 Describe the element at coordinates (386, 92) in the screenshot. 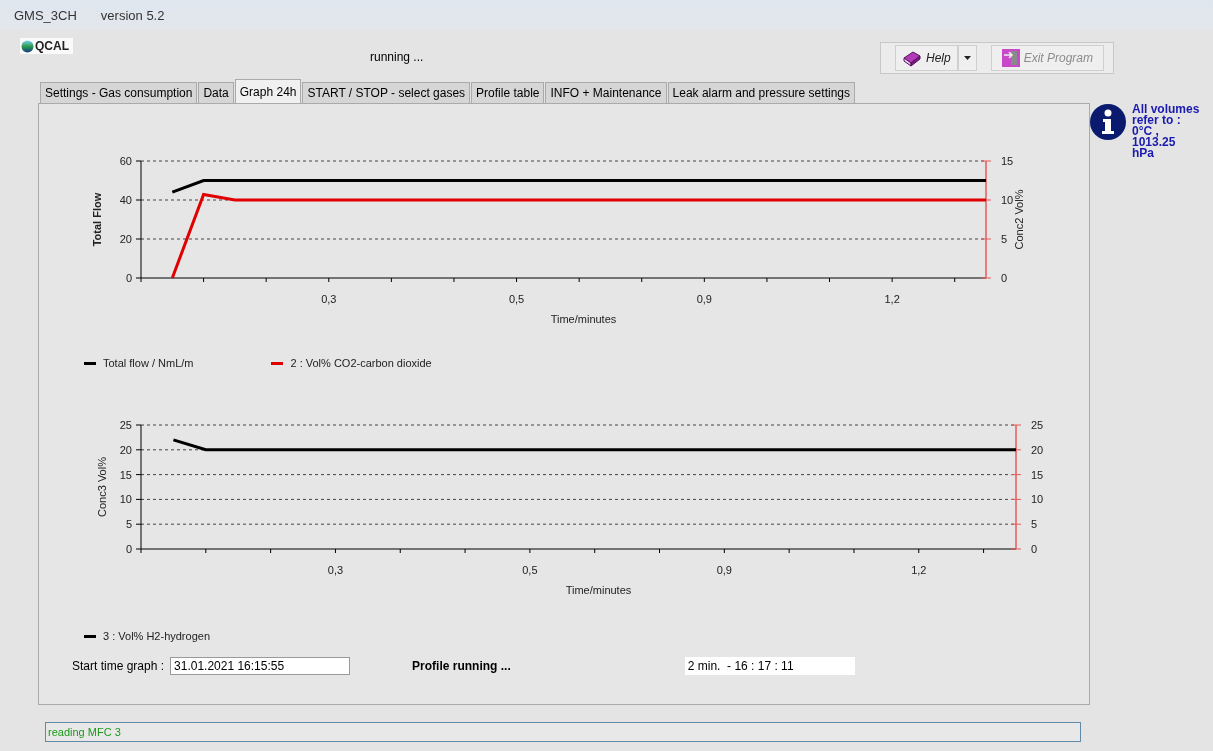

I see `tab: START / STOP - select gases` at that location.